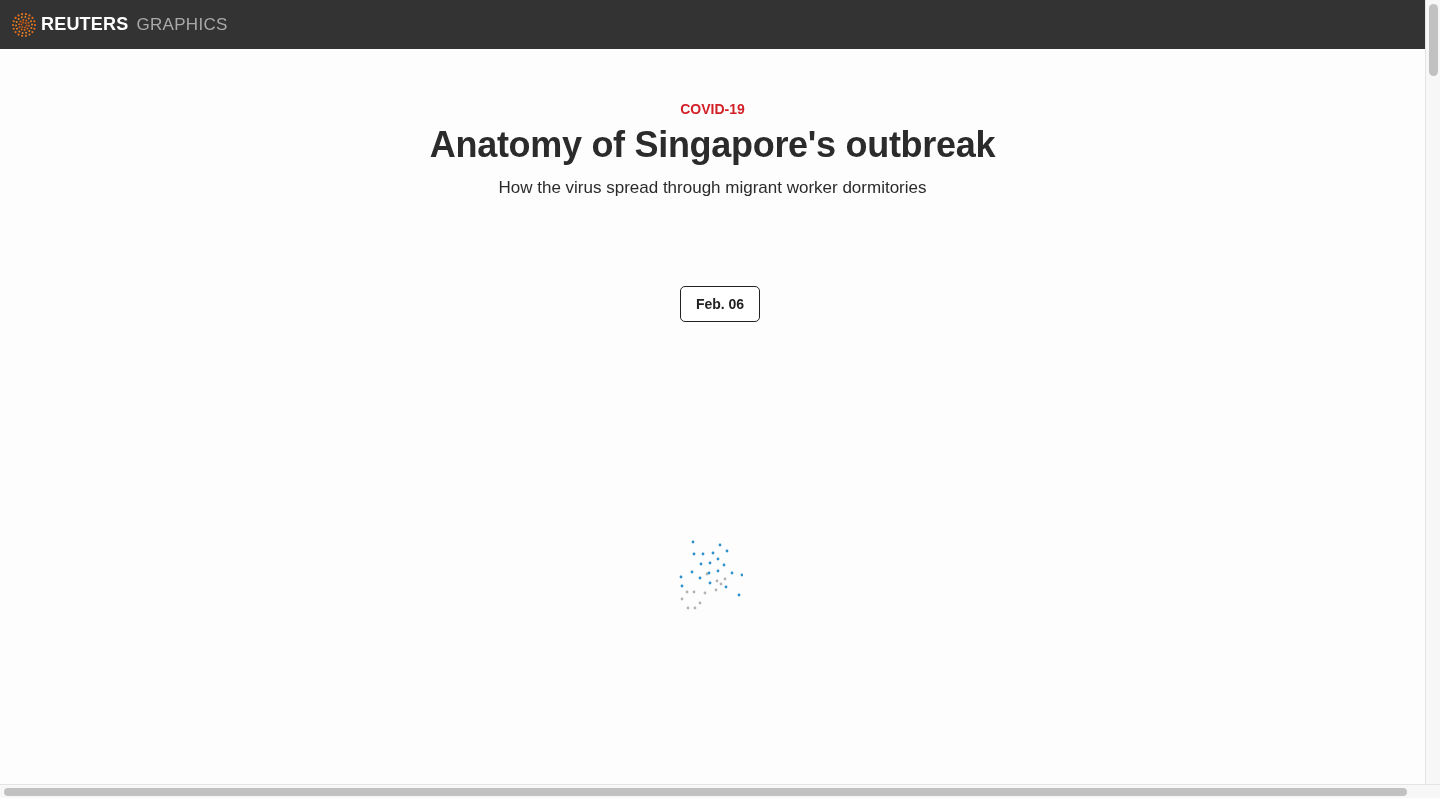 The image size is (1440, 798). Describe the element at coordinates (720, 304) in the screenshot. I see `date-label: Feb. 06` at that location.